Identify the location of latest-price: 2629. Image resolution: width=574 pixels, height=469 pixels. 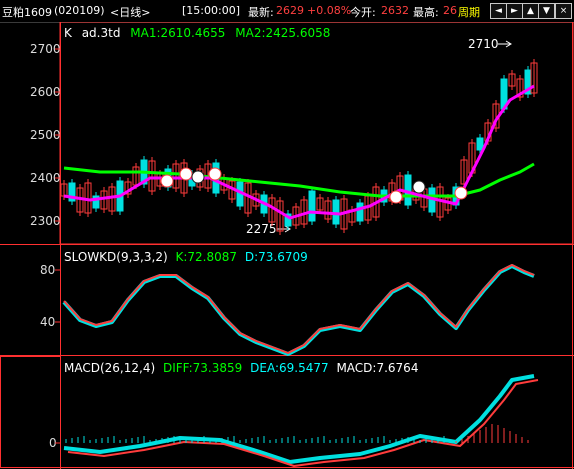
(290, 10).